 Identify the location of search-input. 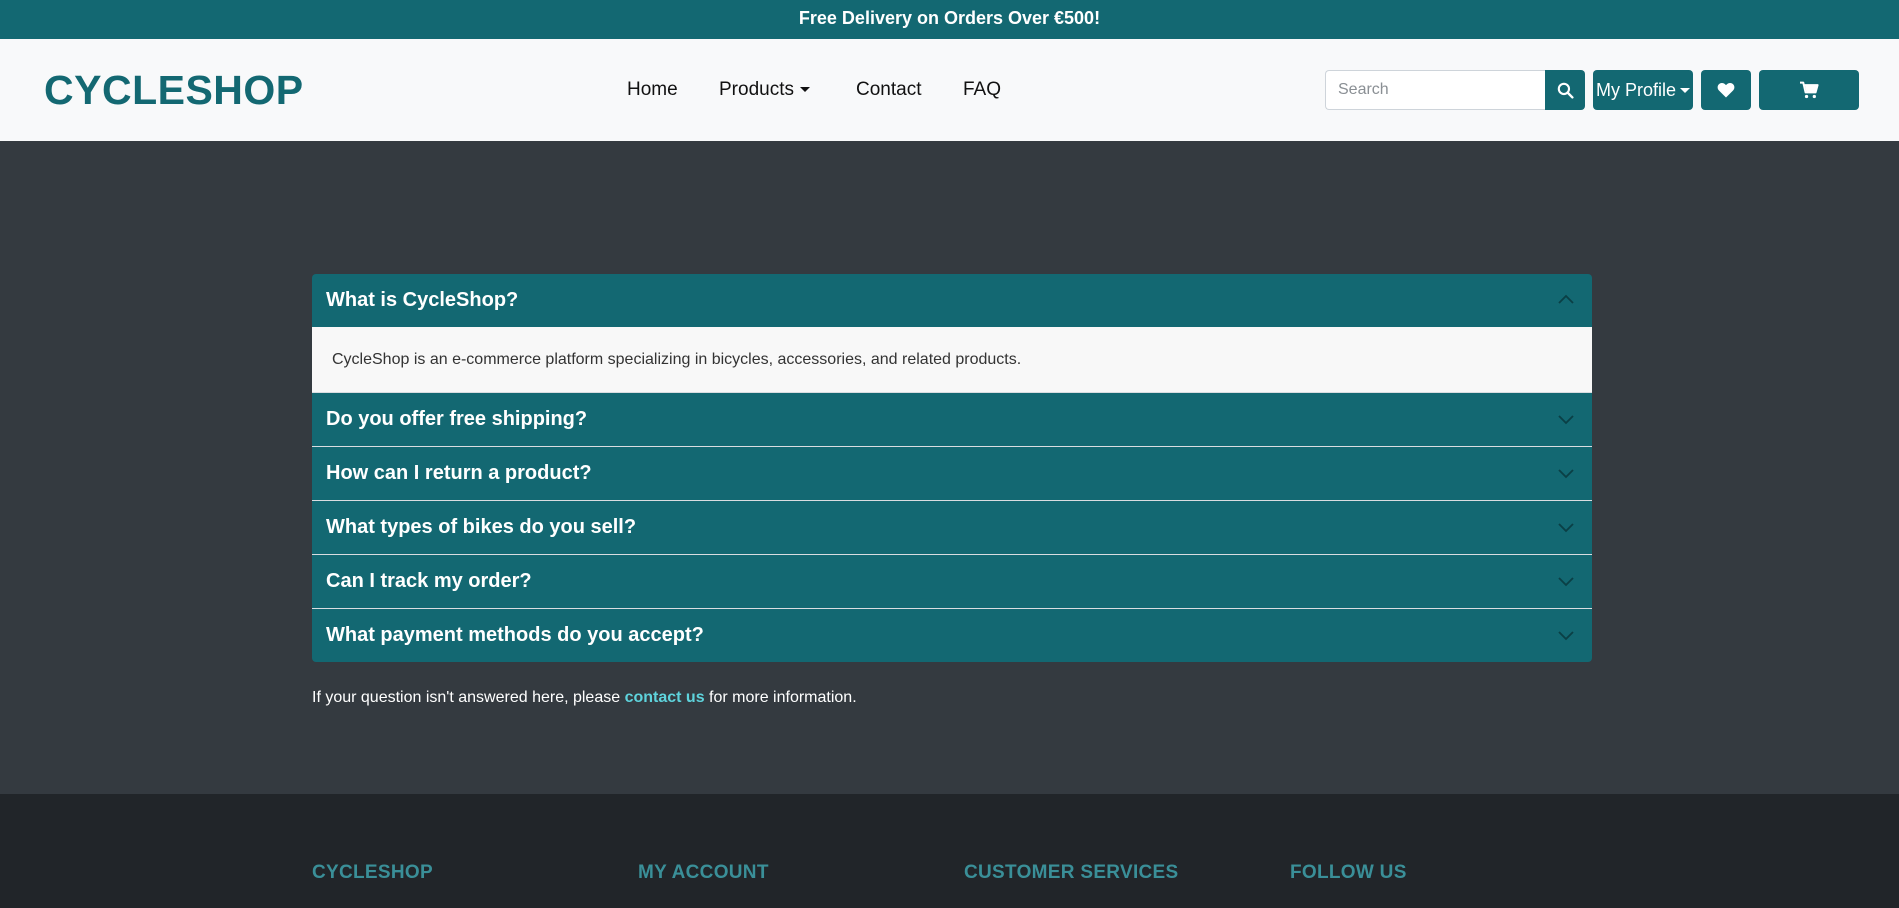
(1435, 90).